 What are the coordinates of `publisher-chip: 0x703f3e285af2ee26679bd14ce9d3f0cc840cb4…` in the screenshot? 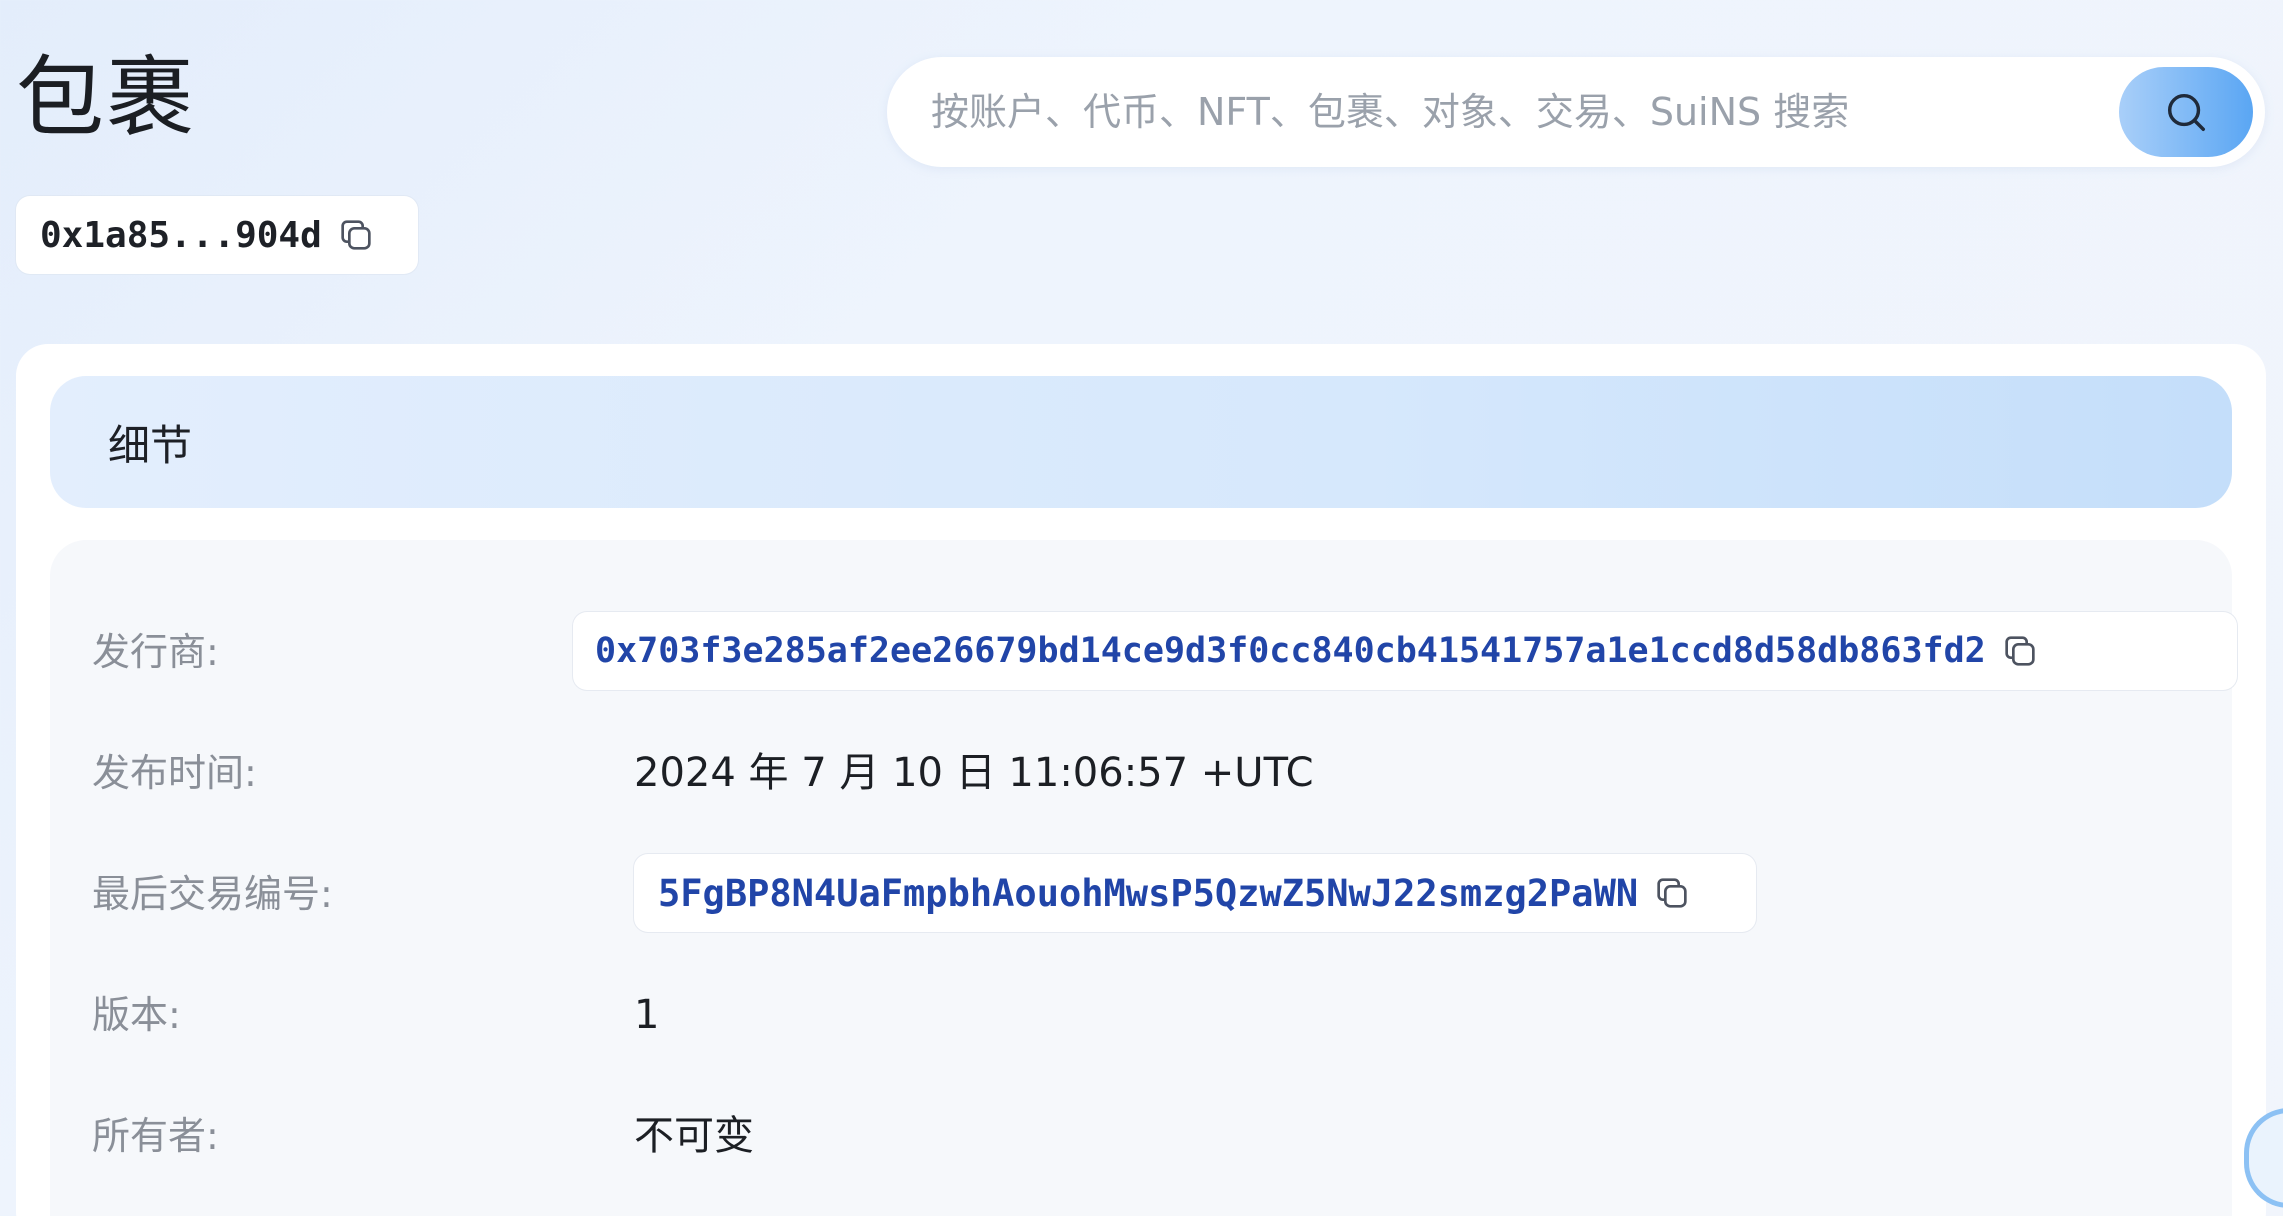 It's located at (1405, 651).